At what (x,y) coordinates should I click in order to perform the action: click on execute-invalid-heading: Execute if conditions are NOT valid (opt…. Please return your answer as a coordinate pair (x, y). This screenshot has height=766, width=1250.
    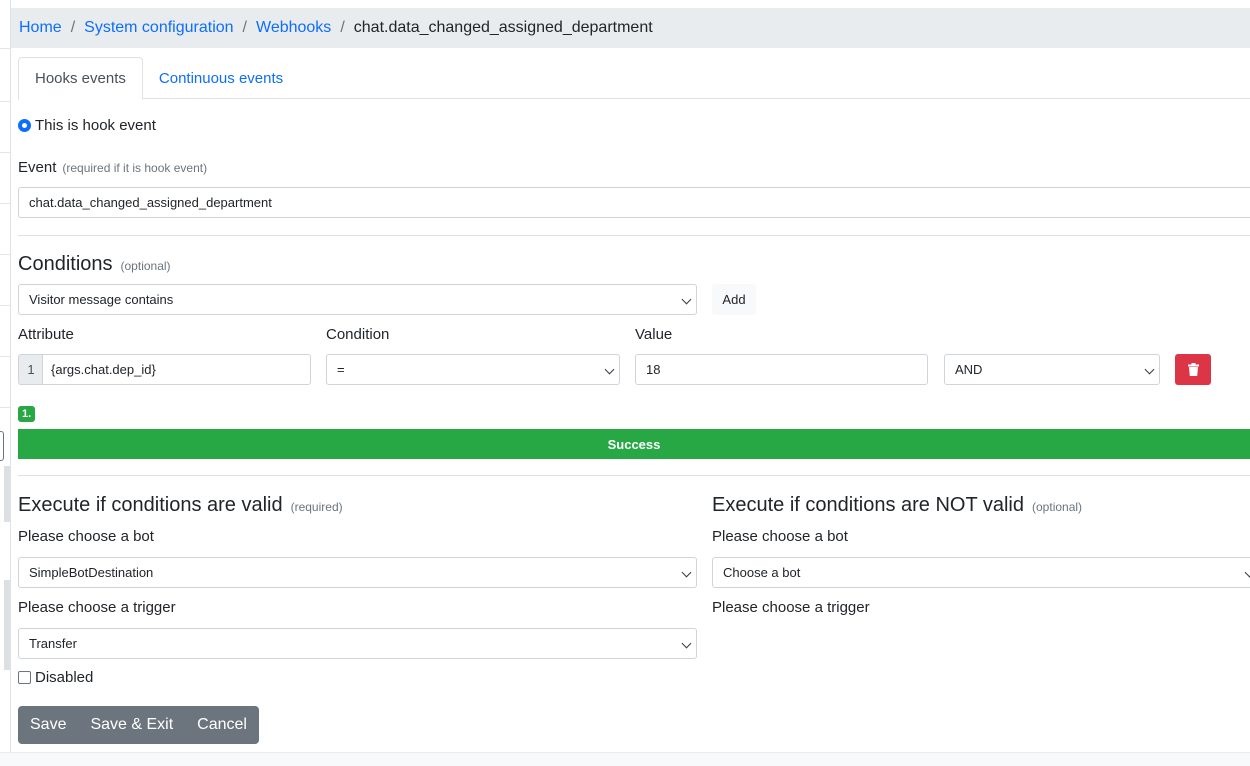
    Looking at the image, I should click on (897, 505).